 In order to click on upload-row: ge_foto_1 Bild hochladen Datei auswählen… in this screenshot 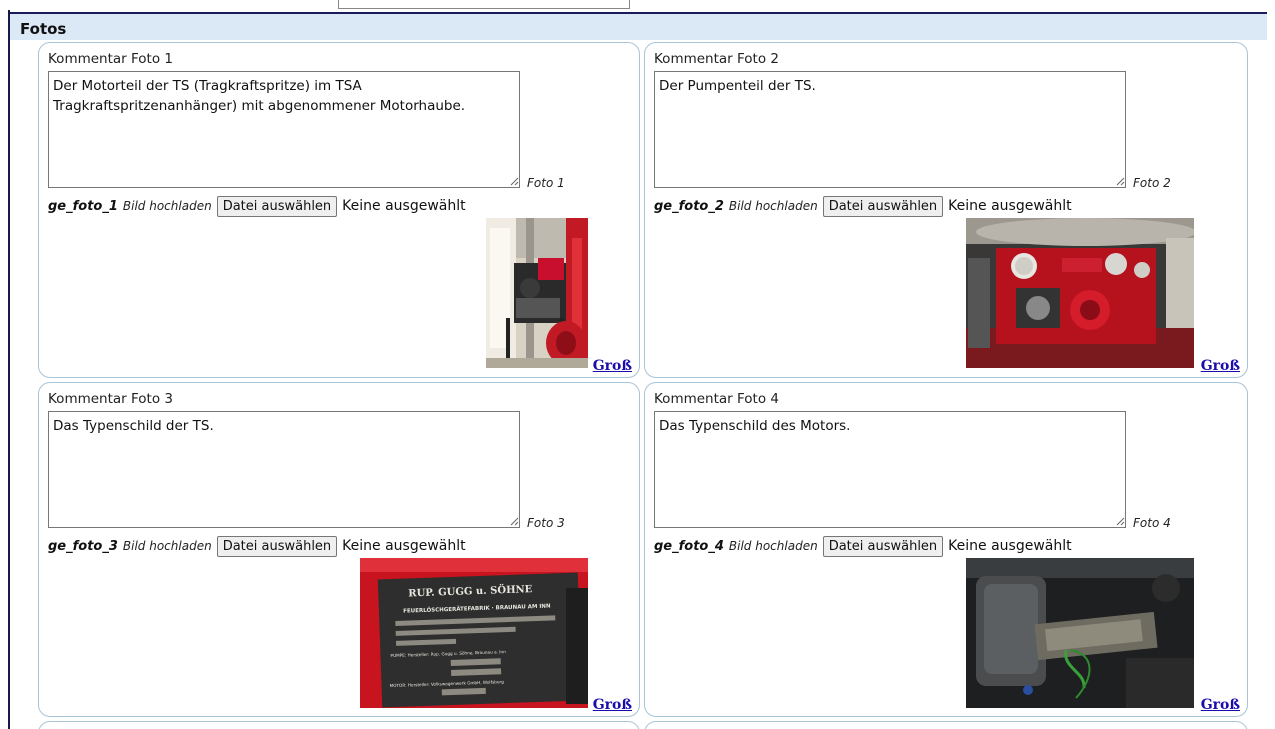, I will do `click(257, 206)`.